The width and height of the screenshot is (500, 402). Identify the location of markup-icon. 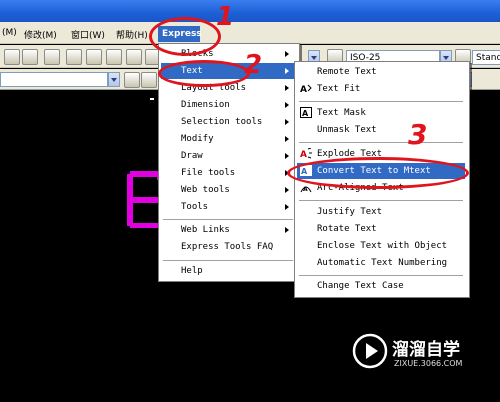
(134, 57).